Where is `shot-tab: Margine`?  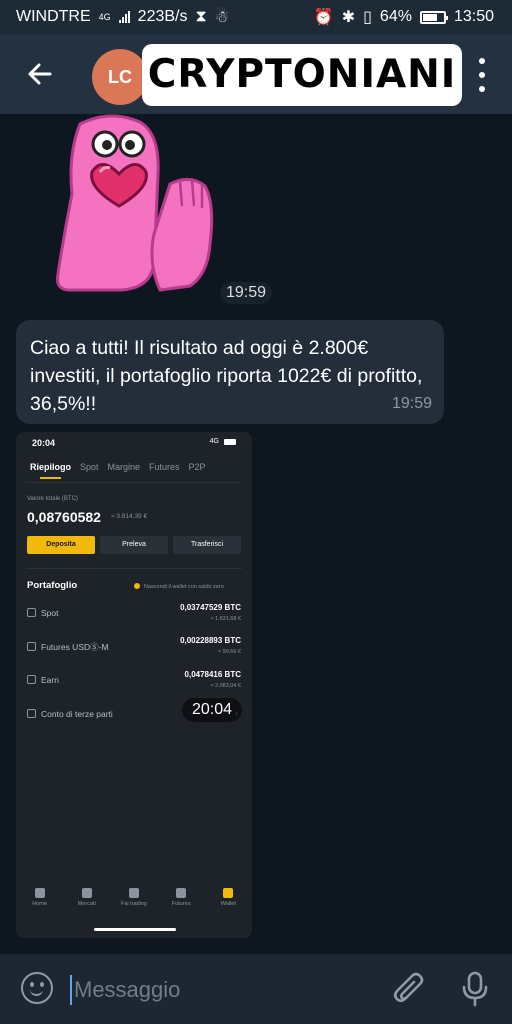
shot-tab: Margine is located at coordinates (124, 467).